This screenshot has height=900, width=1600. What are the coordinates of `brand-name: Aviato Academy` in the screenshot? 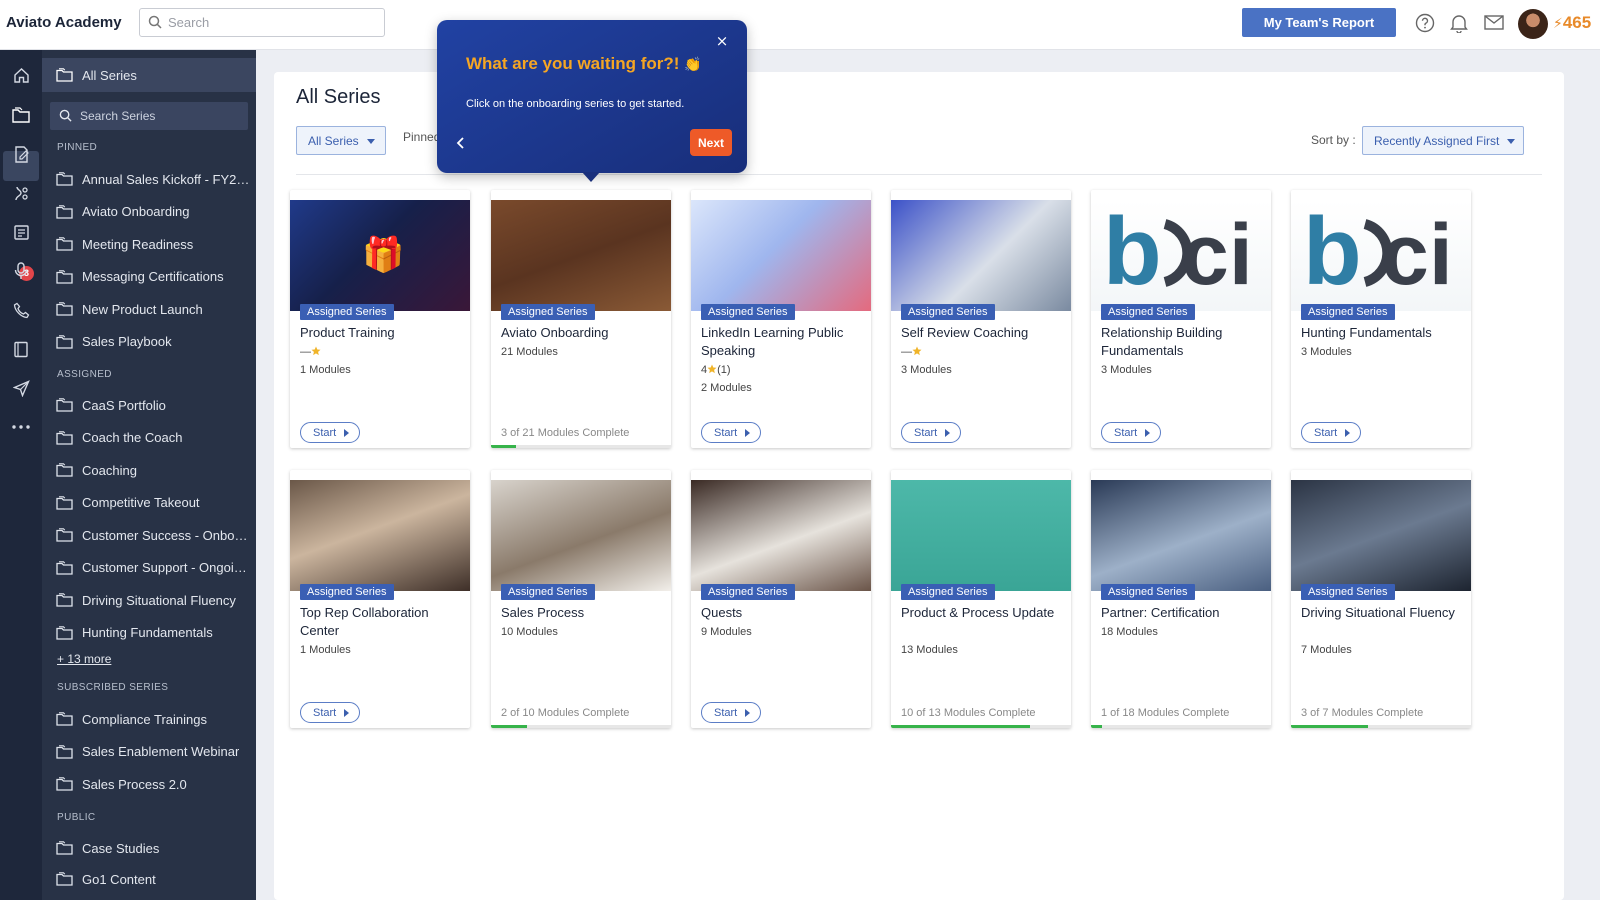 It's located at (64, 22).